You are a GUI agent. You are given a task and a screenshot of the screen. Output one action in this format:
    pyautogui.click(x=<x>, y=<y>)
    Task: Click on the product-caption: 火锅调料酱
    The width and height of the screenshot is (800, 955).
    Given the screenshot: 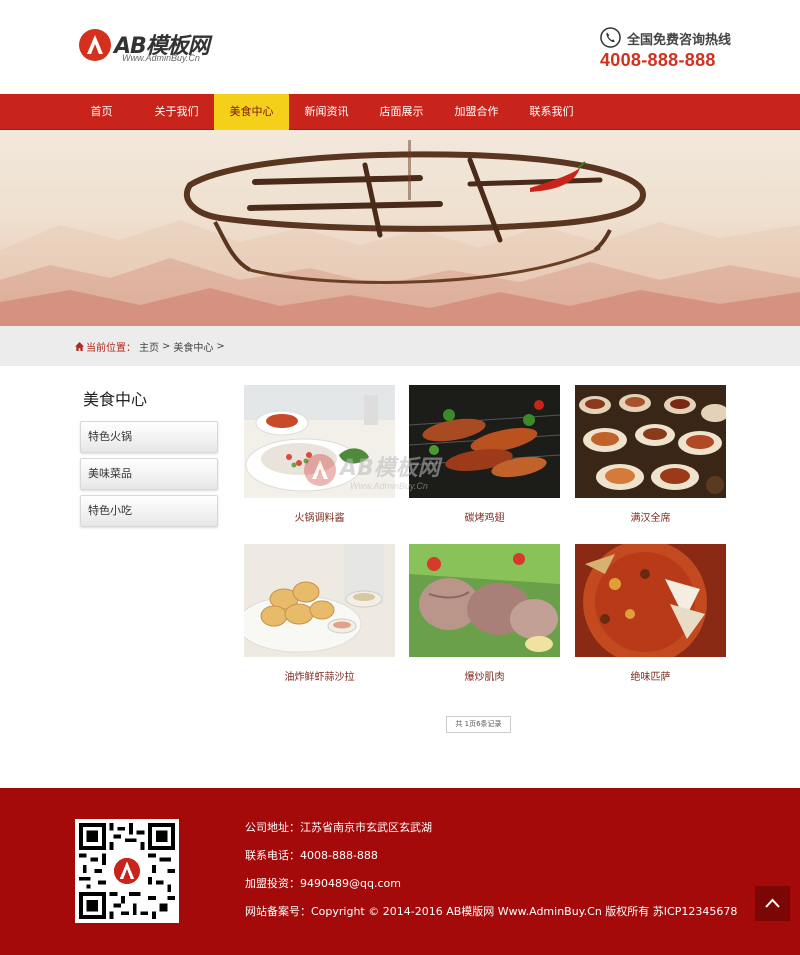 What is the action you would take?
    pyautogui.click(x=319, y=516)
    